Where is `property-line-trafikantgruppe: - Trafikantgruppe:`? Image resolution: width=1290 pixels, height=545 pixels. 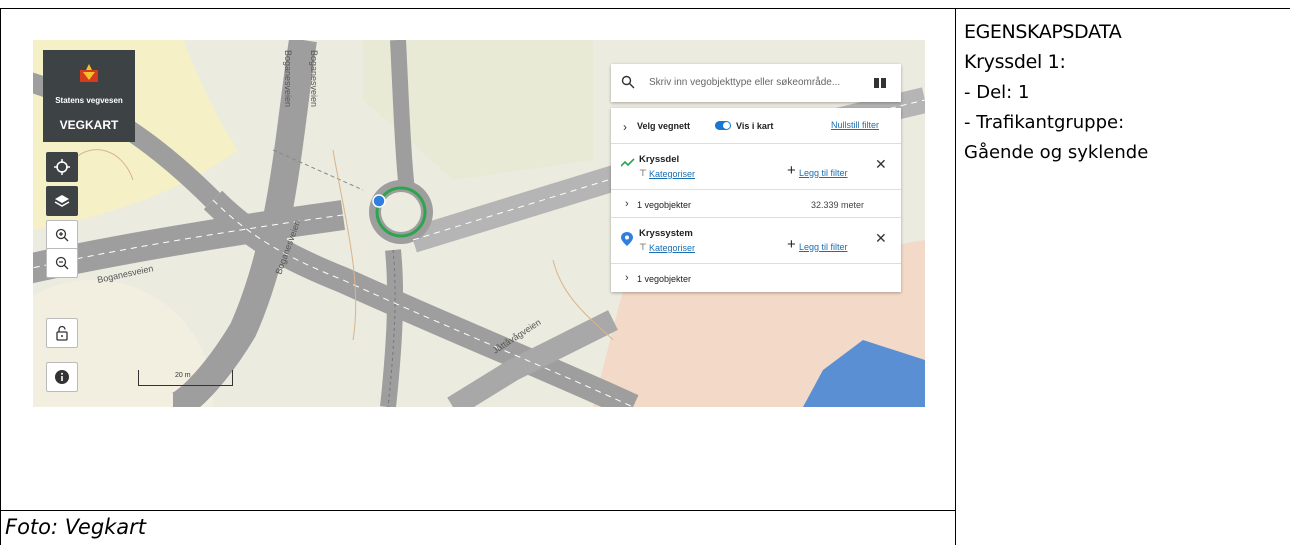 property-line-trafikantgruppe: - Trafikantgruppe: is located at coordinates (1044, 122).